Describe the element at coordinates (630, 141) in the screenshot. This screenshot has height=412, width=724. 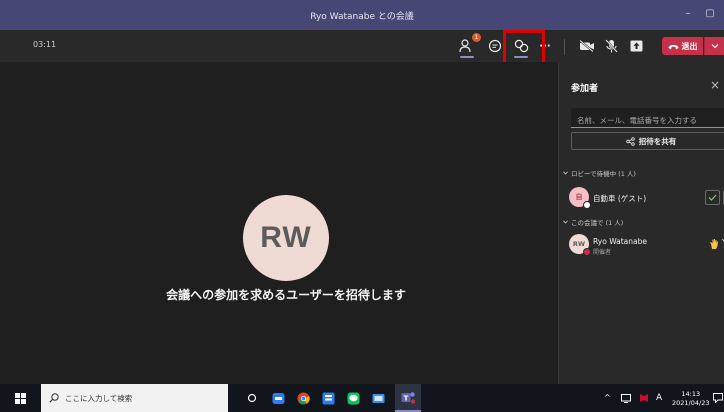
I see `share-link-icon` at that location.